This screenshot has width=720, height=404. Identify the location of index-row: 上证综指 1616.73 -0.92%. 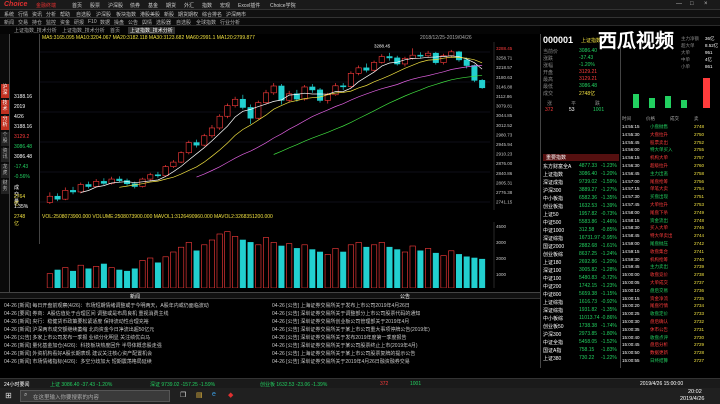
(581, 302).